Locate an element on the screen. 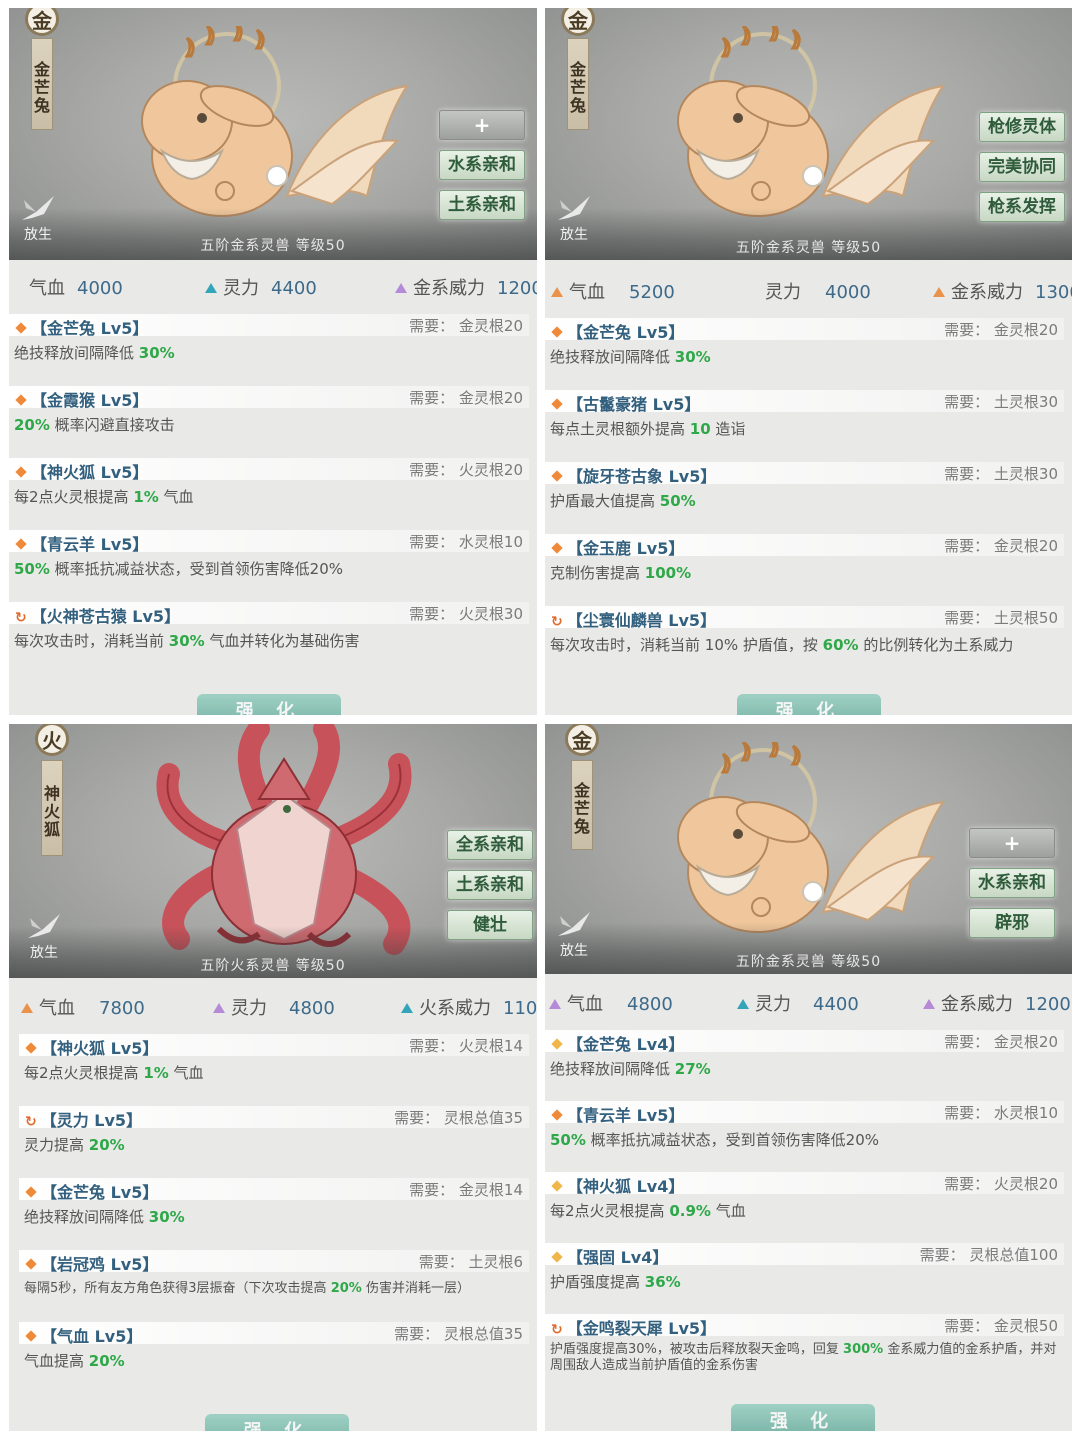  skill-requirement: 需要： 水灵根10 is located at coordinates (1001, 1113).